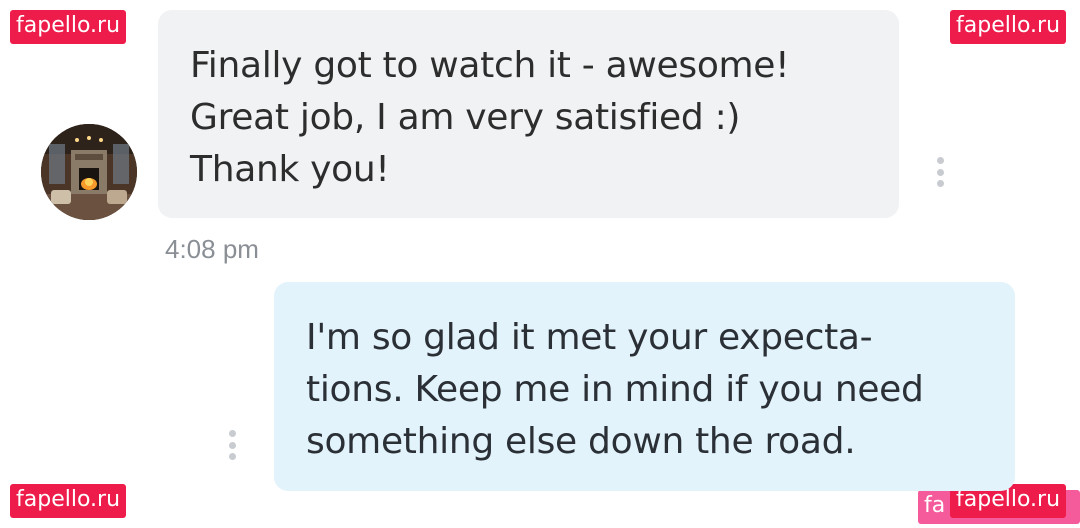 This screenshot has width=1080, height=528. I want to click on watermark-top-right: fapello.ru, so click(1008, 27).